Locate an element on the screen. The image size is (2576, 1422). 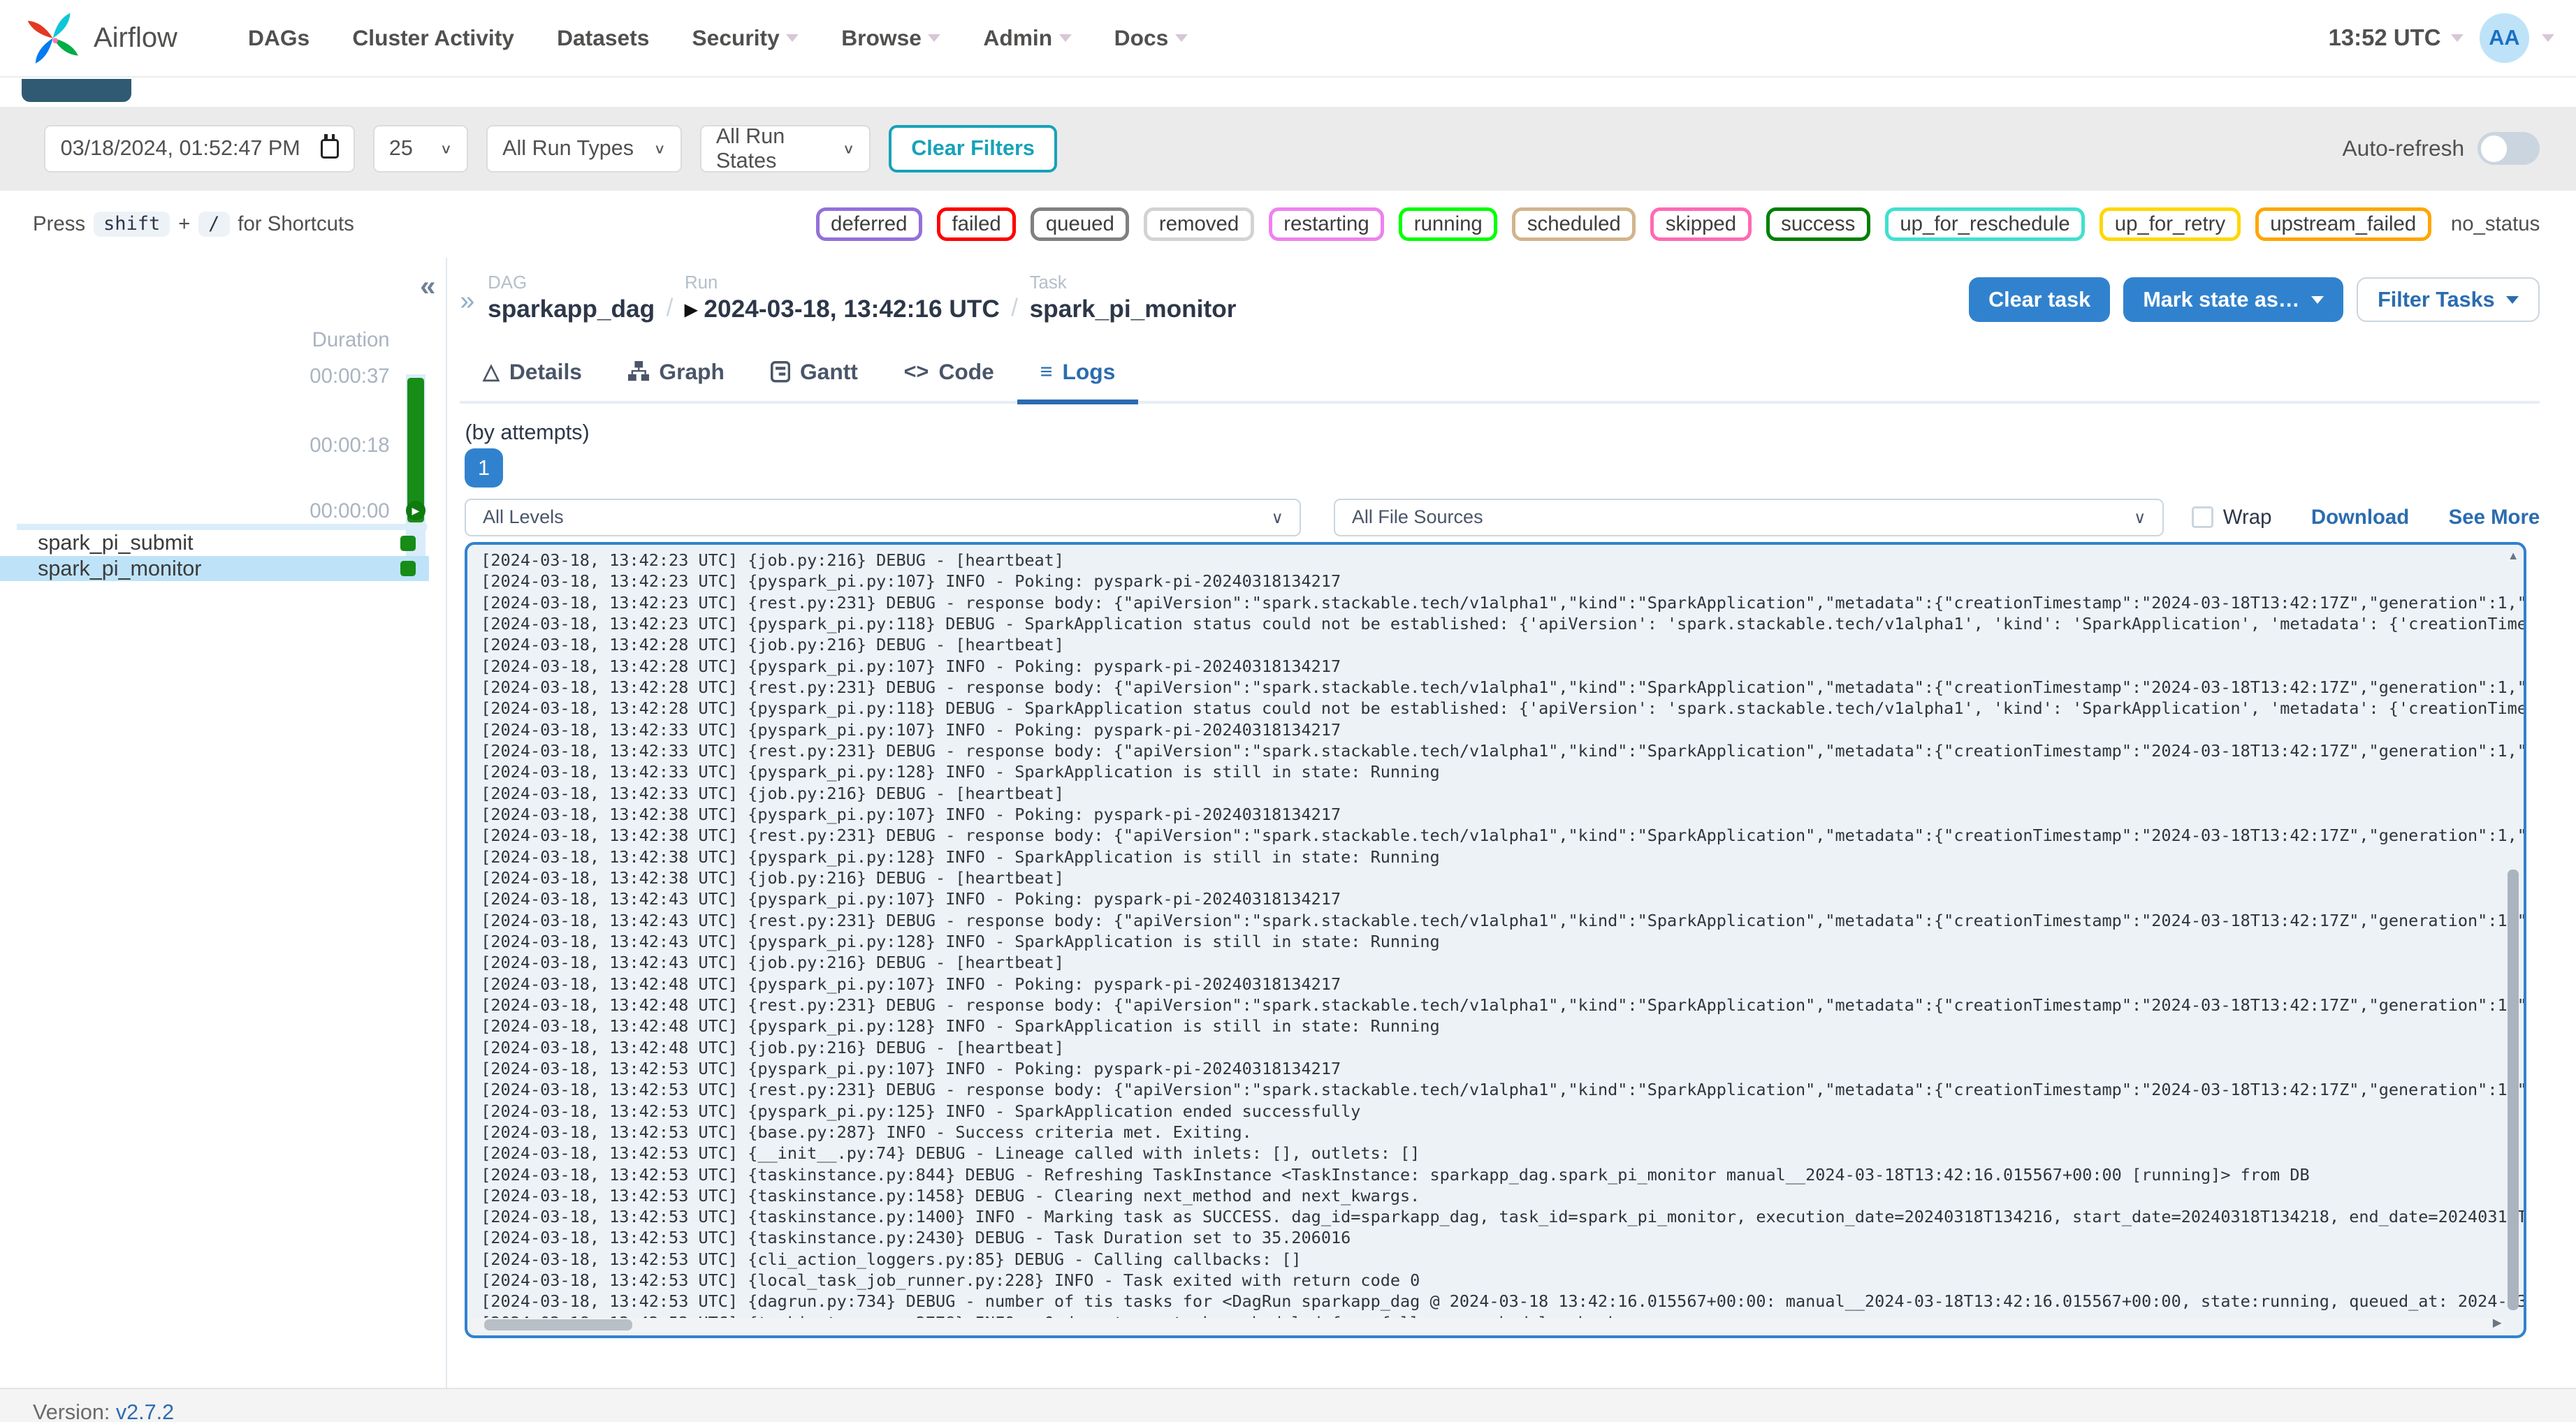
nav-item-label: Admin is located at coordinates (1018, 37).